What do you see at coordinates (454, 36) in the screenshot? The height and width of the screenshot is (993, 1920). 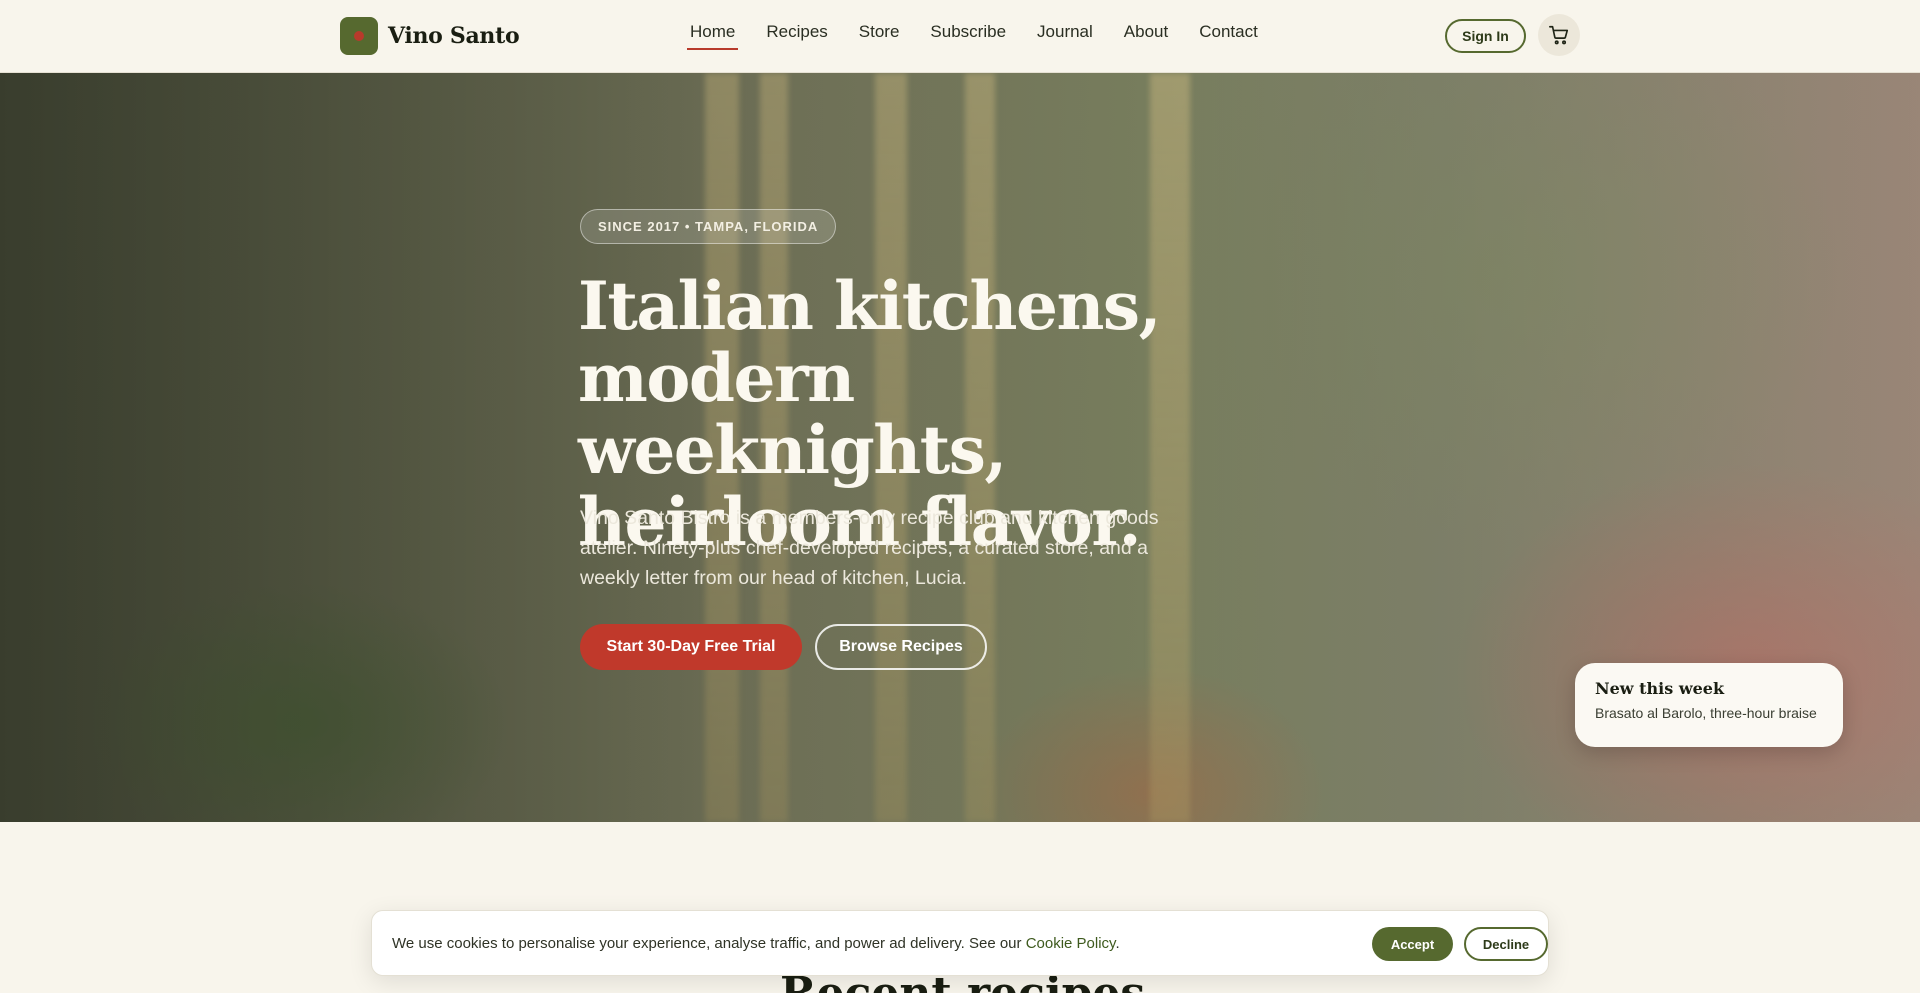 I see `brand-name: Vino Santo` at bounding box center [454, 36].